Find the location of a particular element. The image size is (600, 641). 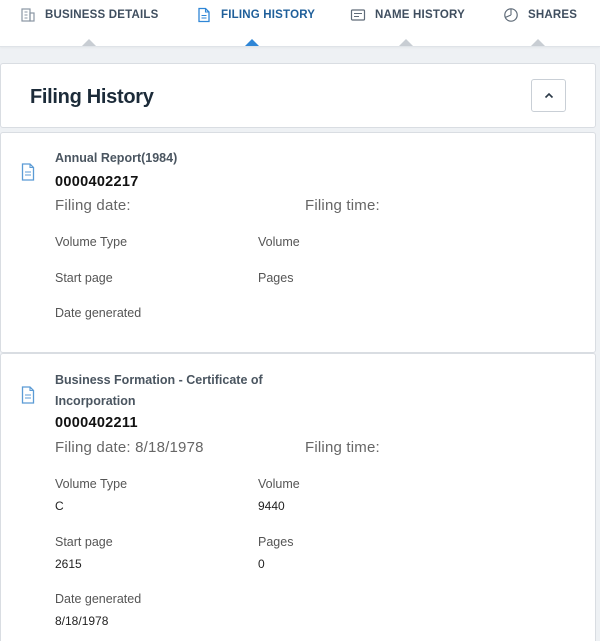

tab-indicator-active is located at coordinates (252, 42).